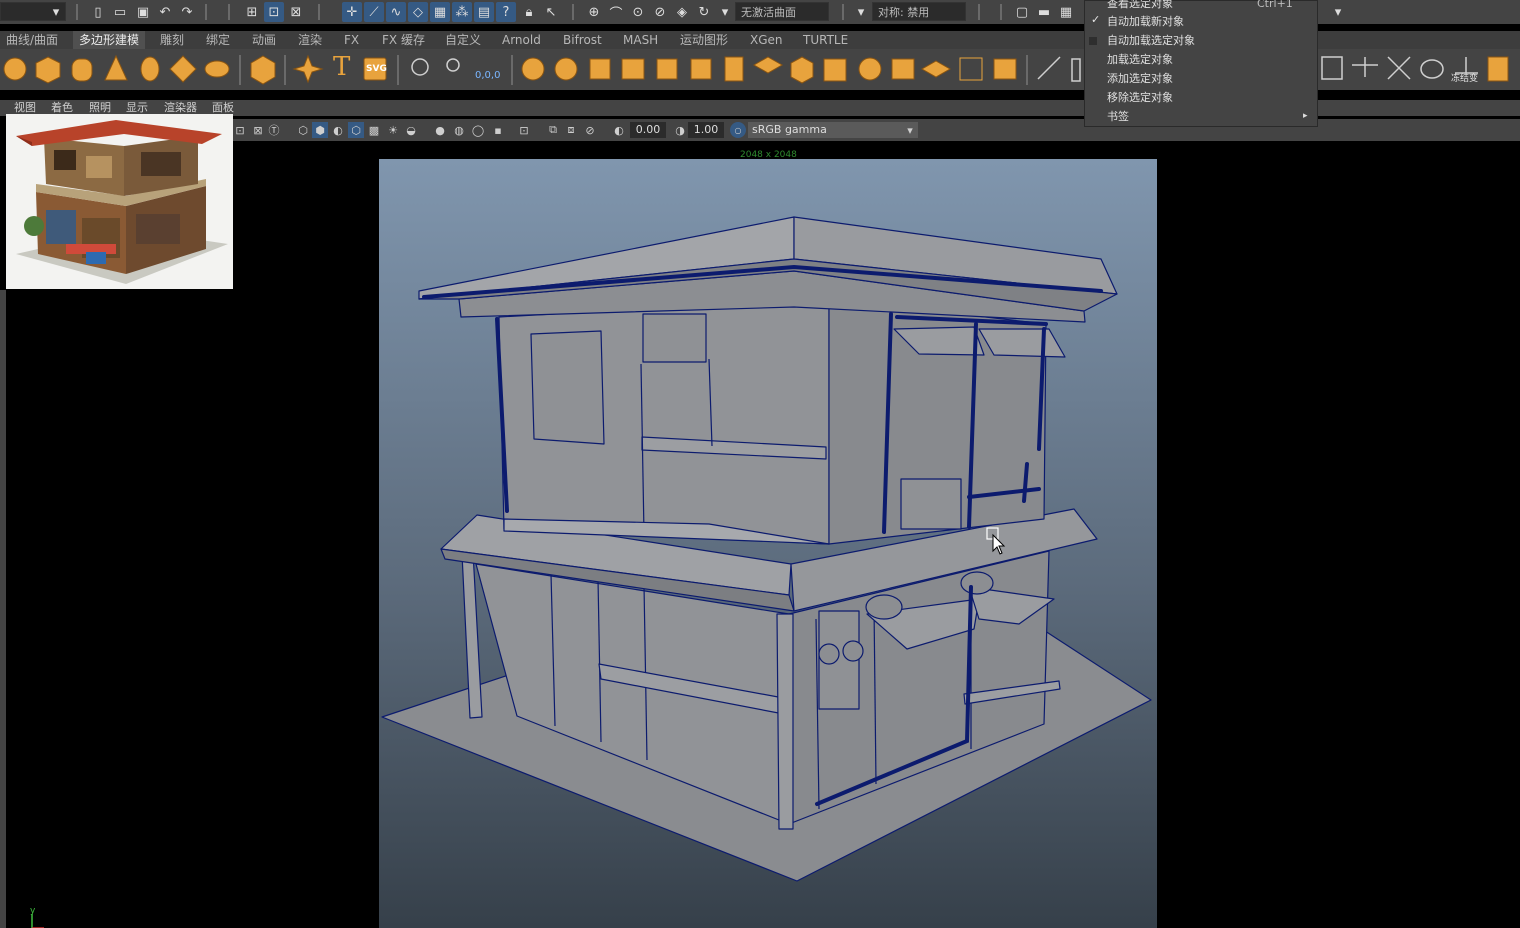 The image size is (1520, 928). What do you see at coordinates (356, 130) in the screenshot?
I see `wireframe-on-shaded-icon: ⬡` at bounding box center [356, 130].